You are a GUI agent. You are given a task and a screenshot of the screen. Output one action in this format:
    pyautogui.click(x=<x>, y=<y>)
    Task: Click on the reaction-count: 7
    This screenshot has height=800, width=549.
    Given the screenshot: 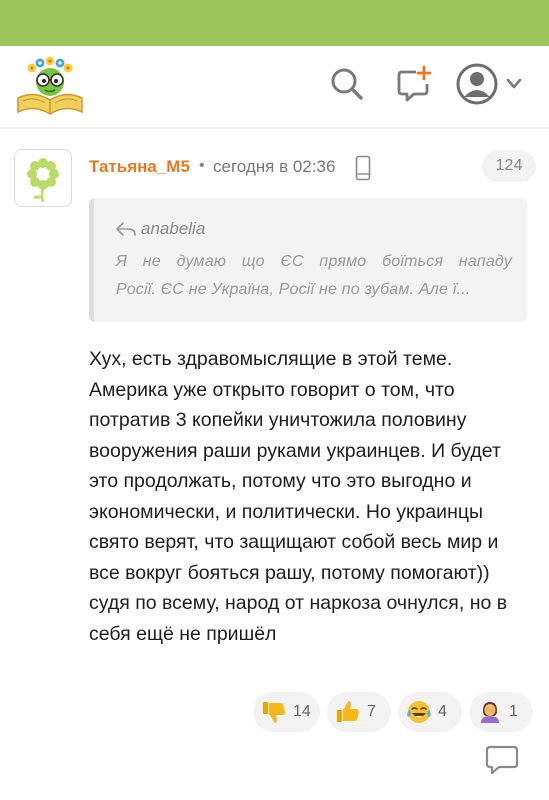 What is the action you would take?
    pyautogui.click(x=371, y=711)
    